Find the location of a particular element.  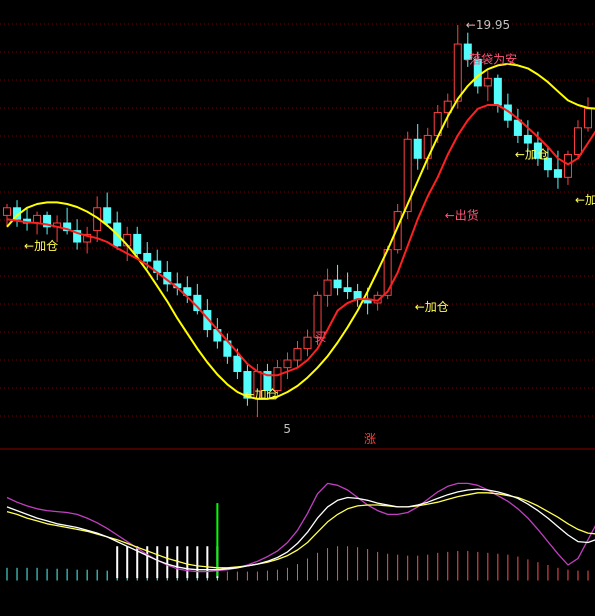

d-line is located at coordinates (300, 530).